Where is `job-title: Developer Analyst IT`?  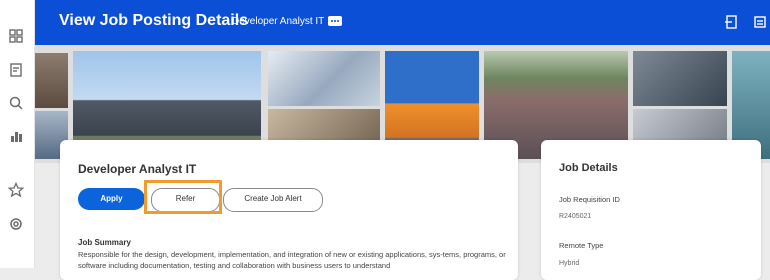 job-title: Developer Analyst IT is located at coordinates (137, 169).